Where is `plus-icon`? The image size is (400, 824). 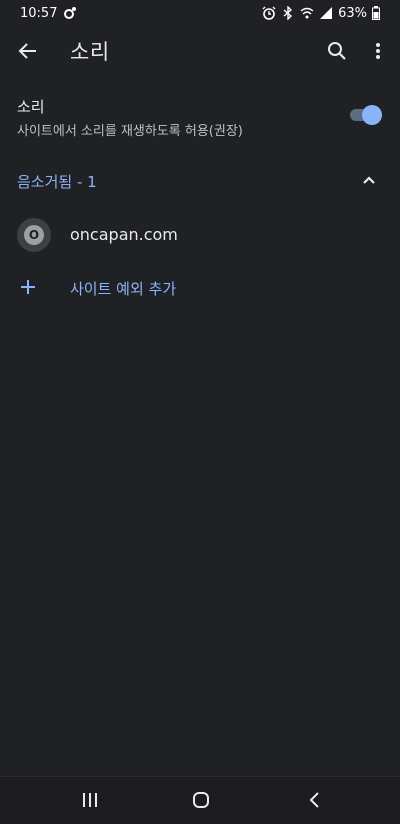 plus-icon is located at coordinates (28, 287).